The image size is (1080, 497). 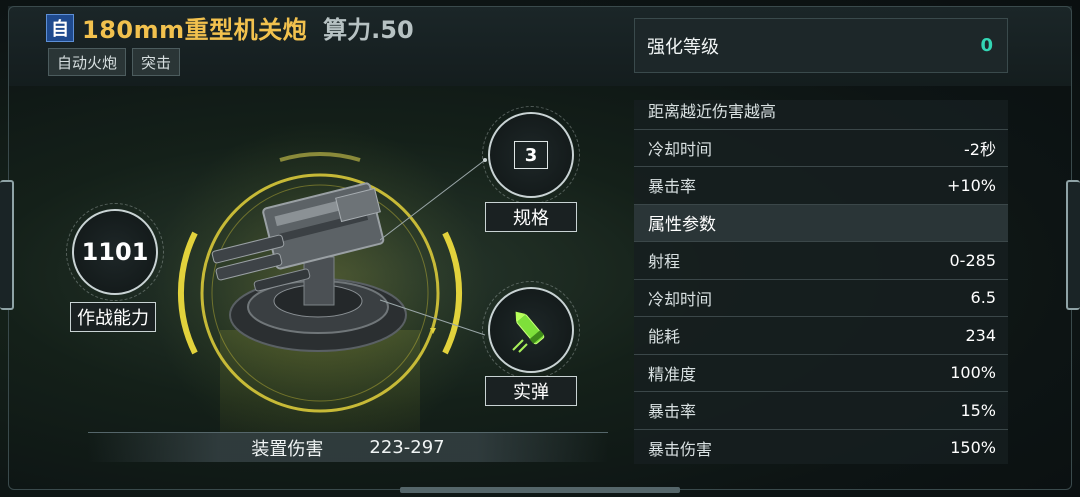 I want to click on ammo-type-label: 实弹, so click(x=531, y=391).